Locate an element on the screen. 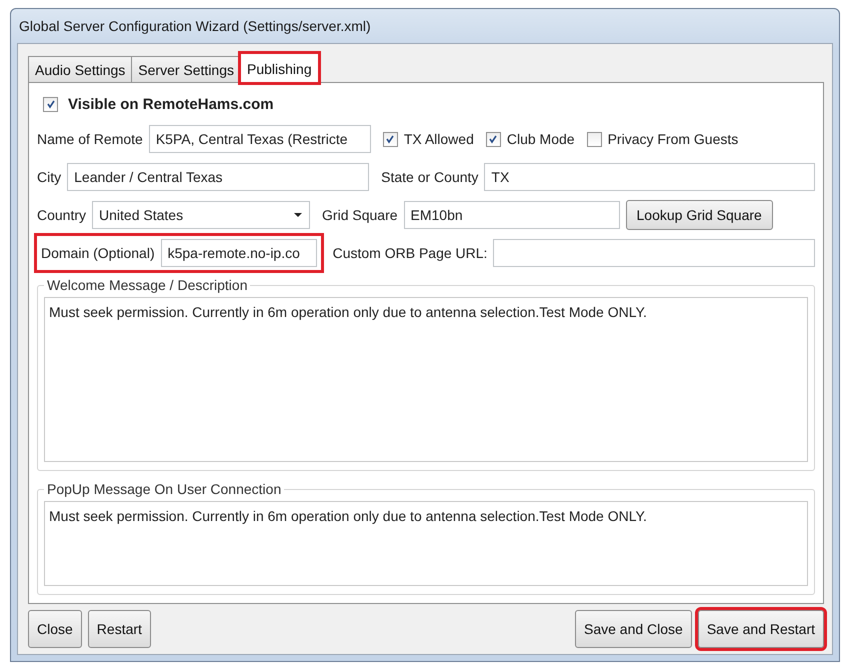 The height and width of the screenshot is (669, 849). input-field: Leander / Central Texas is located at coordinates (218, 177).